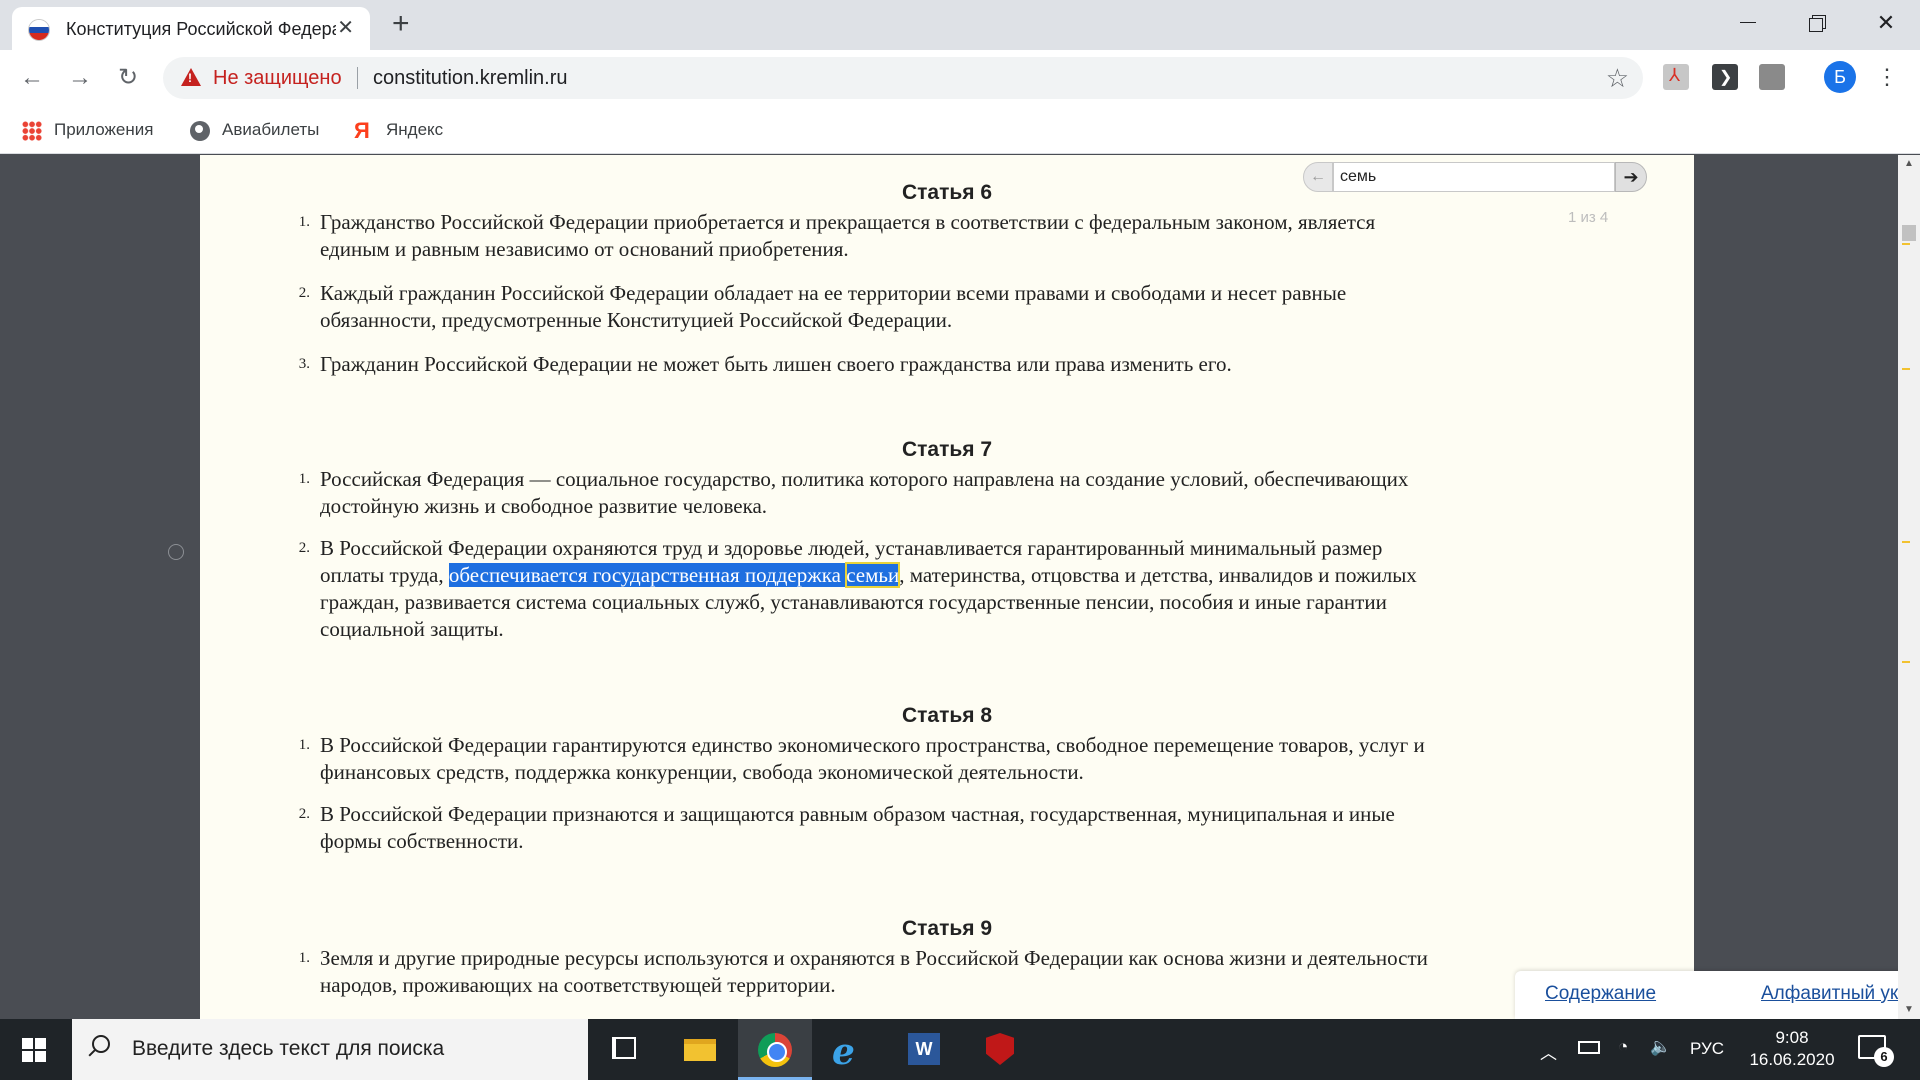  I want to click on file-explorer-button, so click(699, 1049).